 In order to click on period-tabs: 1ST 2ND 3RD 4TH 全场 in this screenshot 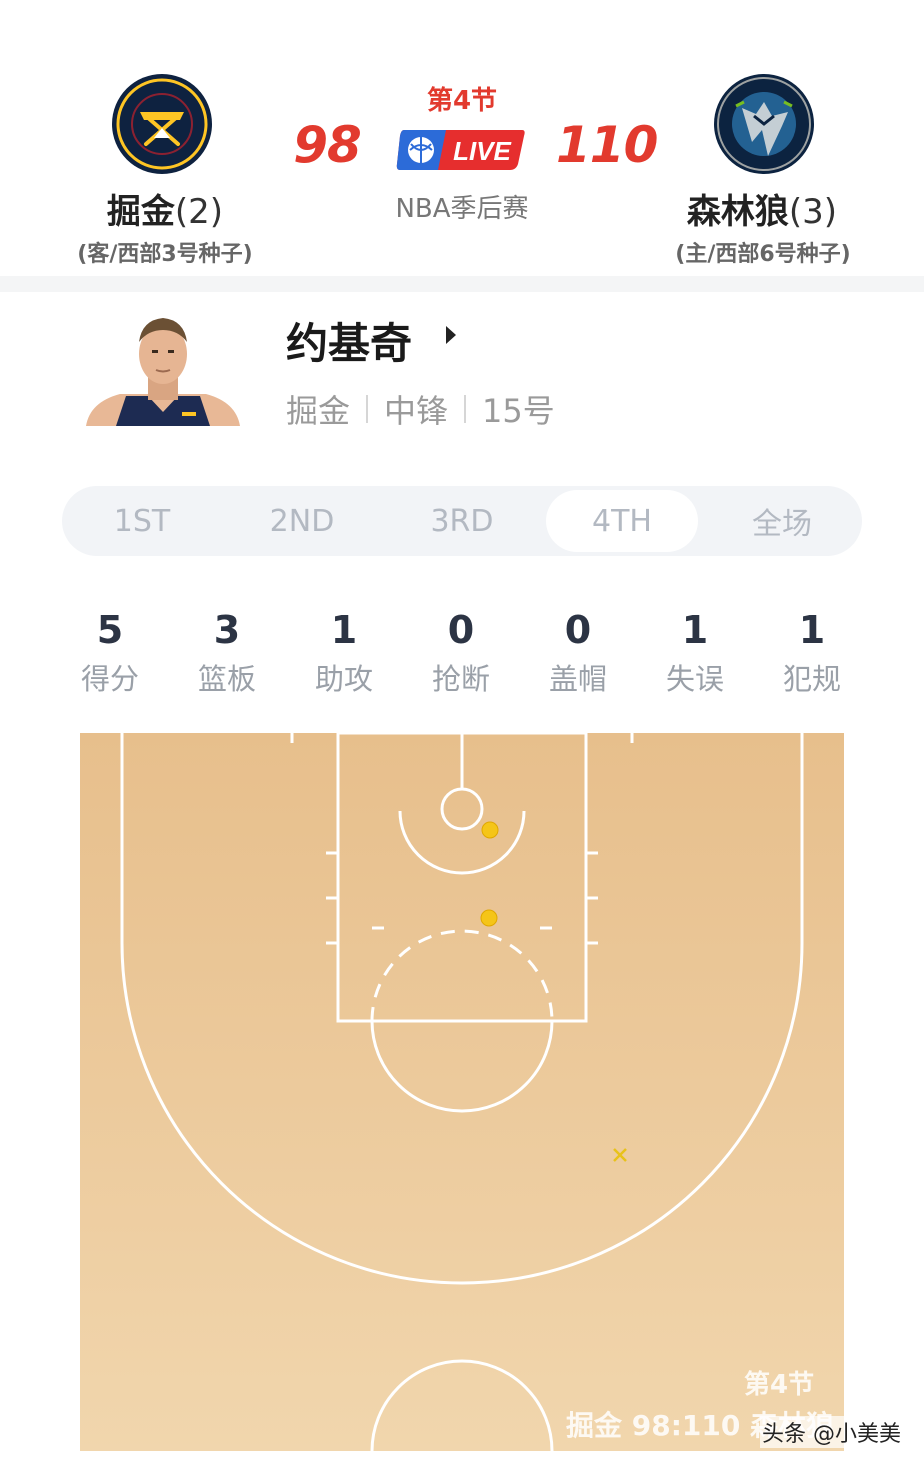, I will do `click(462, 521)`.